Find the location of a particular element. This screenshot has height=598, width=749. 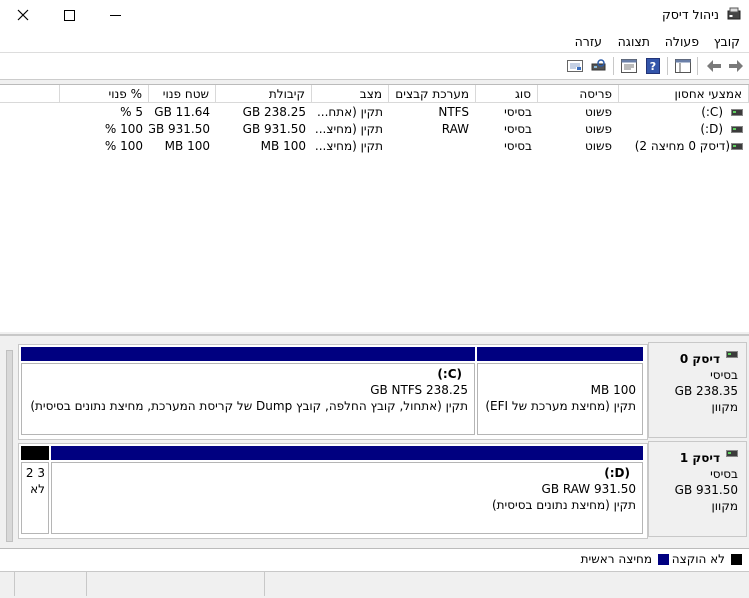

menu-bar: קובץ פעולה תצוגה עזרה is located at coordinates (374, 41).